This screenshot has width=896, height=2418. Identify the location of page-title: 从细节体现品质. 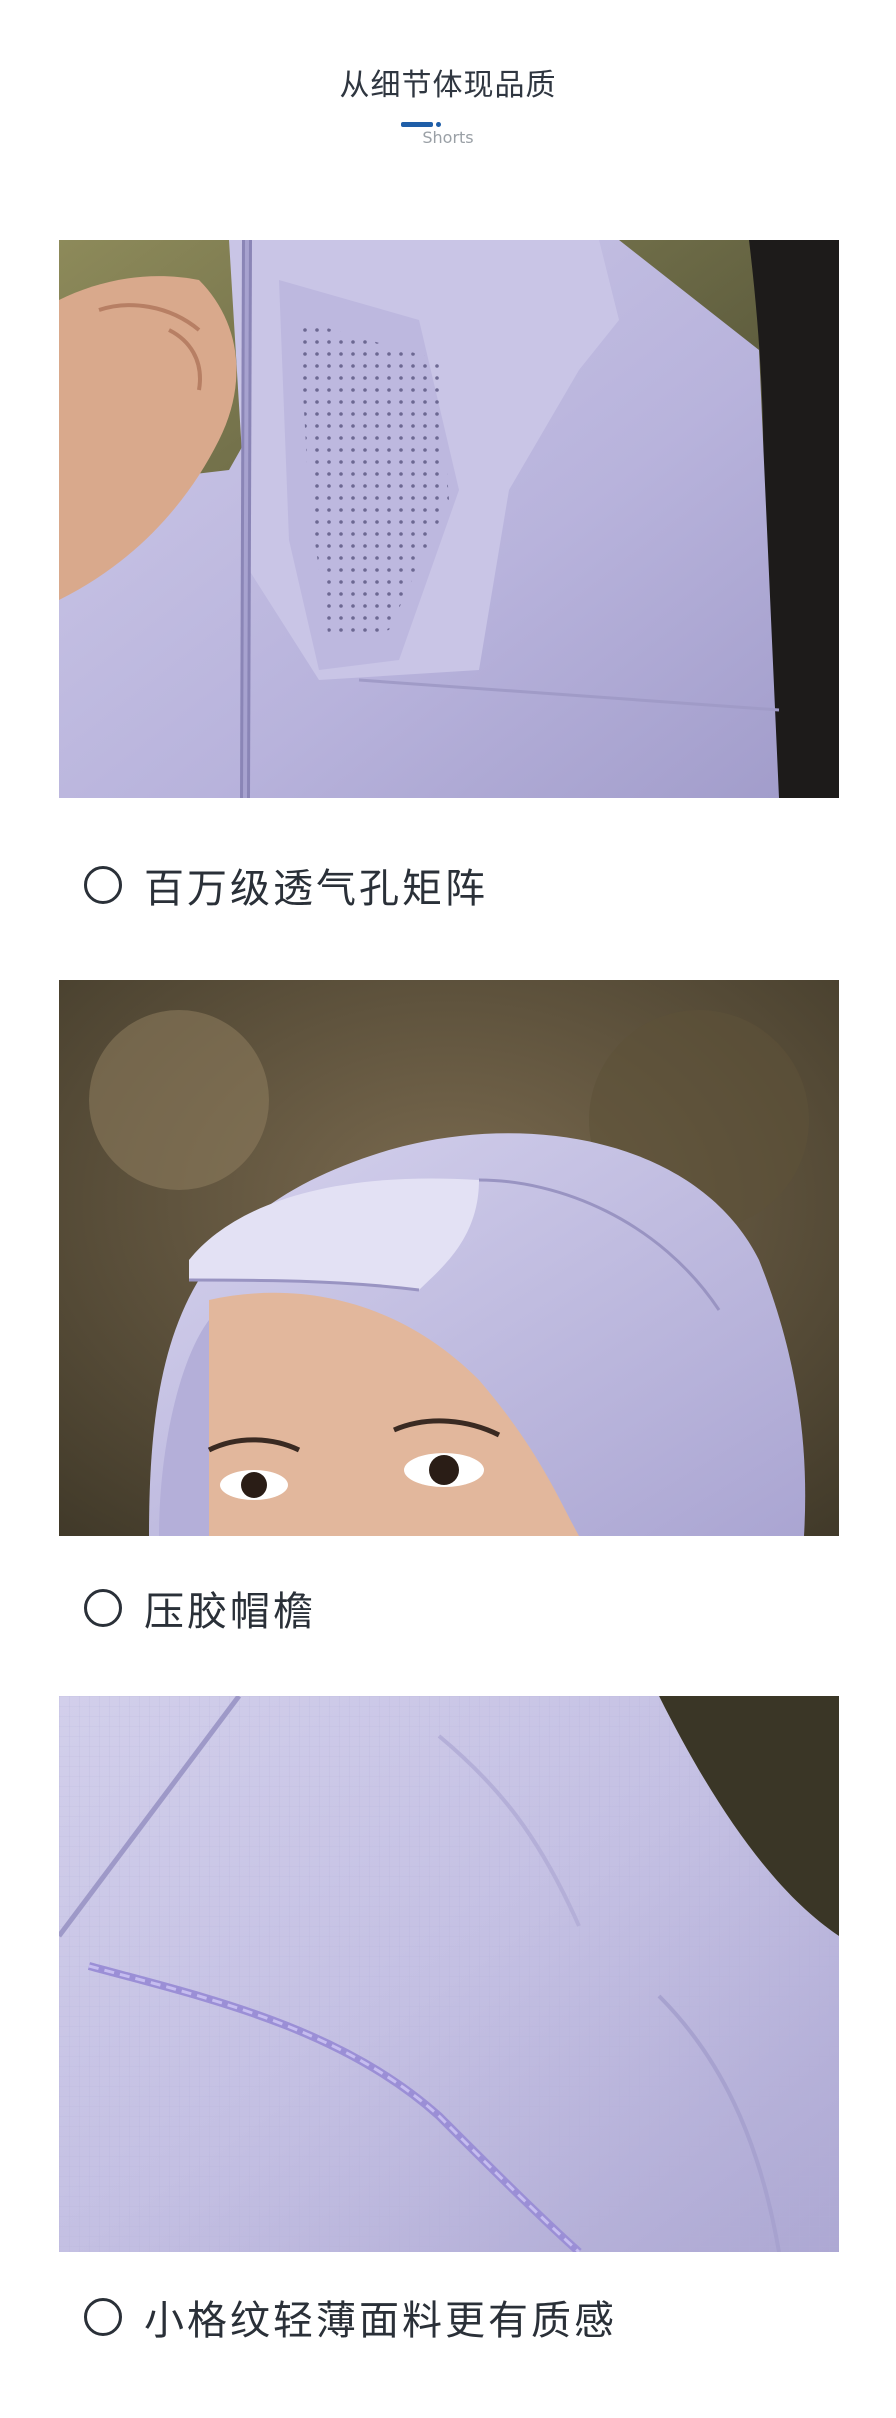
(448, 85).